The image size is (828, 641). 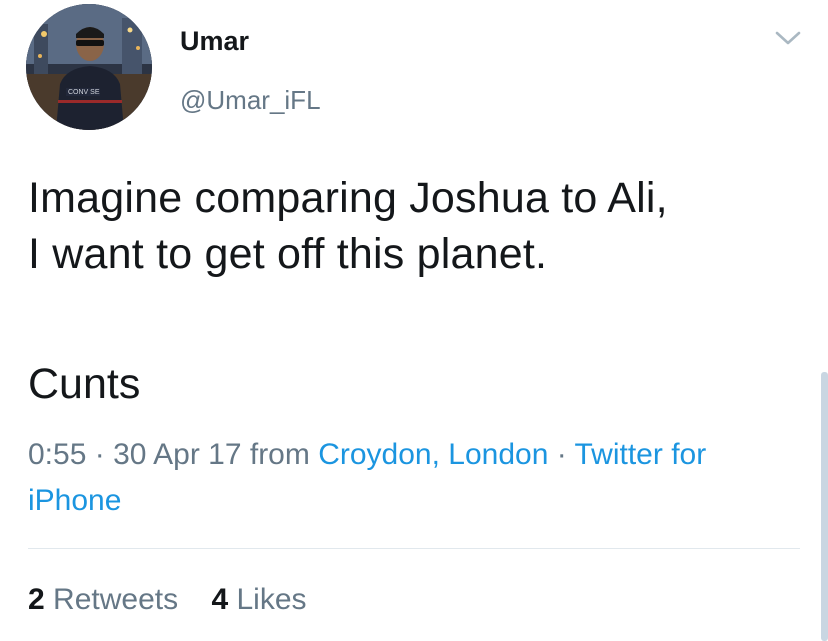 I want to click on divider, so click(x=414, y=548).